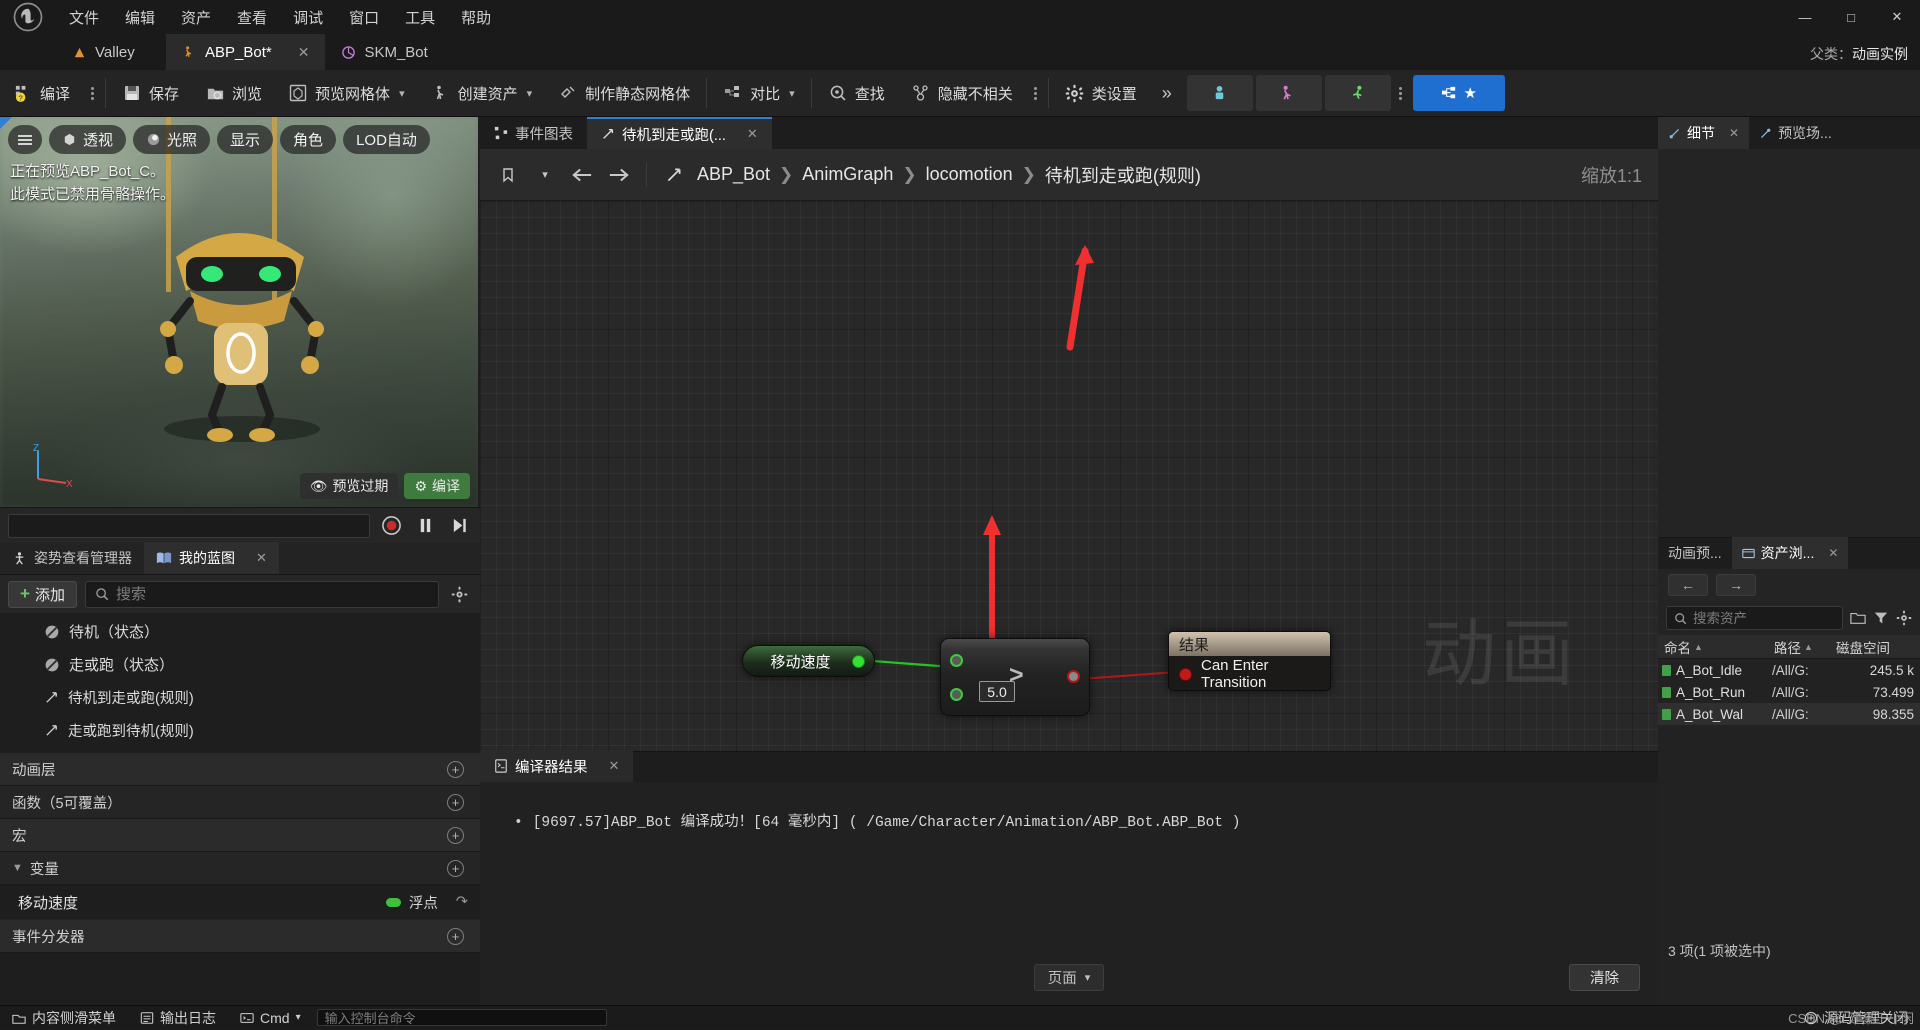  Describe the element at coordinates (17, 868) in the screenshot. I see `chevron-down-icon: ▼` at that location.